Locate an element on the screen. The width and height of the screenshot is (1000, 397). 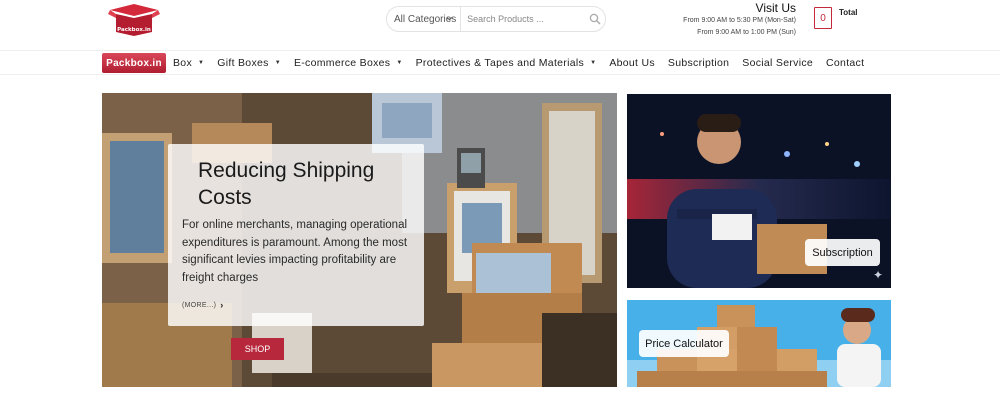
nav-item-about-us: About Us is located at coordinates (632, 63).